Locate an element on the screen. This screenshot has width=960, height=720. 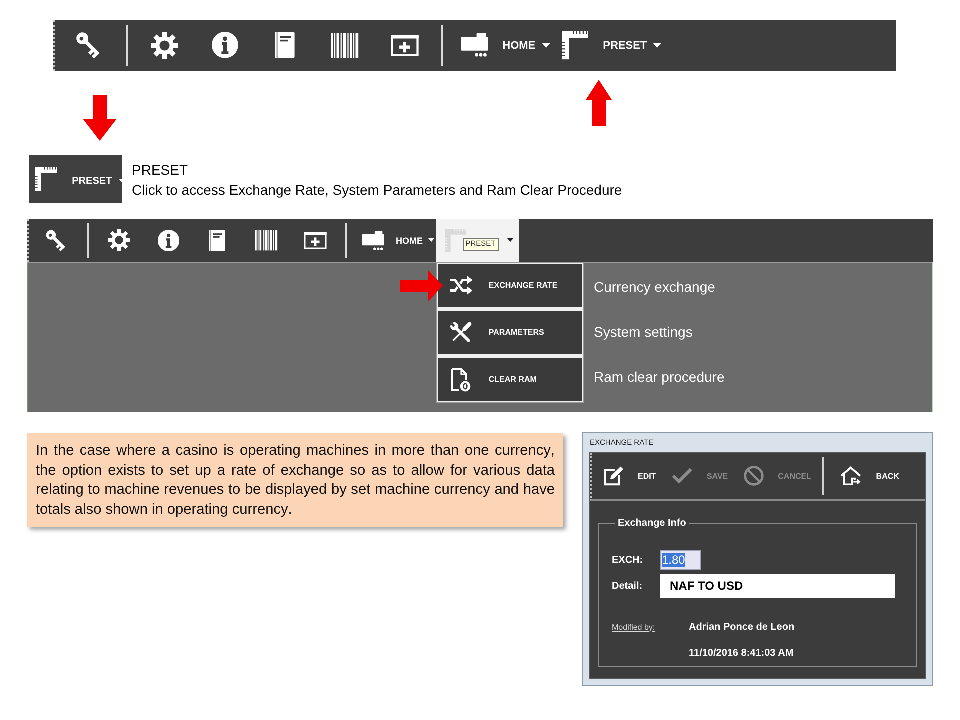
callout-title: PRESET is located at coordinates (160, 170).